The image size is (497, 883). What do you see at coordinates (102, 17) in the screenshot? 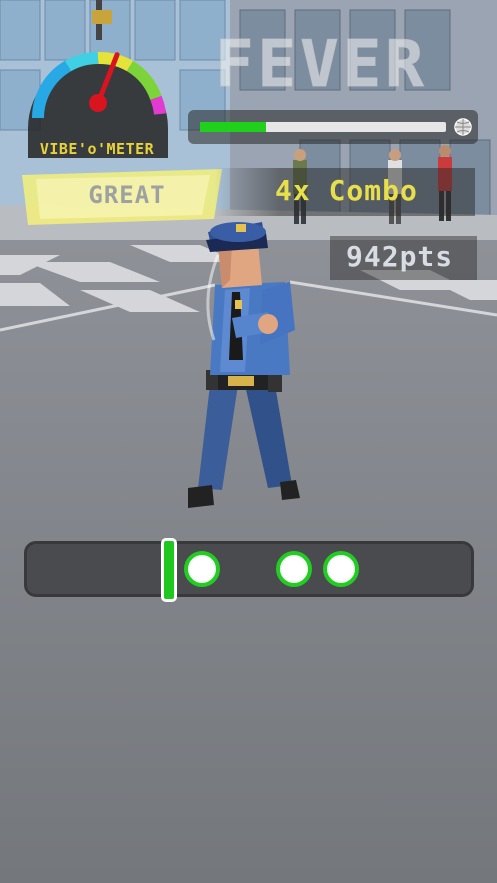
I see `traffic-light` at bounding box center [102, 17].